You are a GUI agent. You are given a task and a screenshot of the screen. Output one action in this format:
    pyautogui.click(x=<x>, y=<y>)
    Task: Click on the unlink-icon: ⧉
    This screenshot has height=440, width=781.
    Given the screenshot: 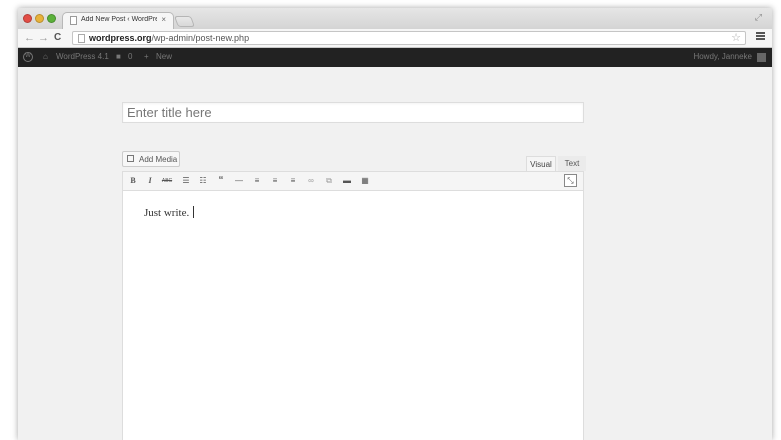 What is the action you would take?
    pyautogui.click(x=329, y=181)
    